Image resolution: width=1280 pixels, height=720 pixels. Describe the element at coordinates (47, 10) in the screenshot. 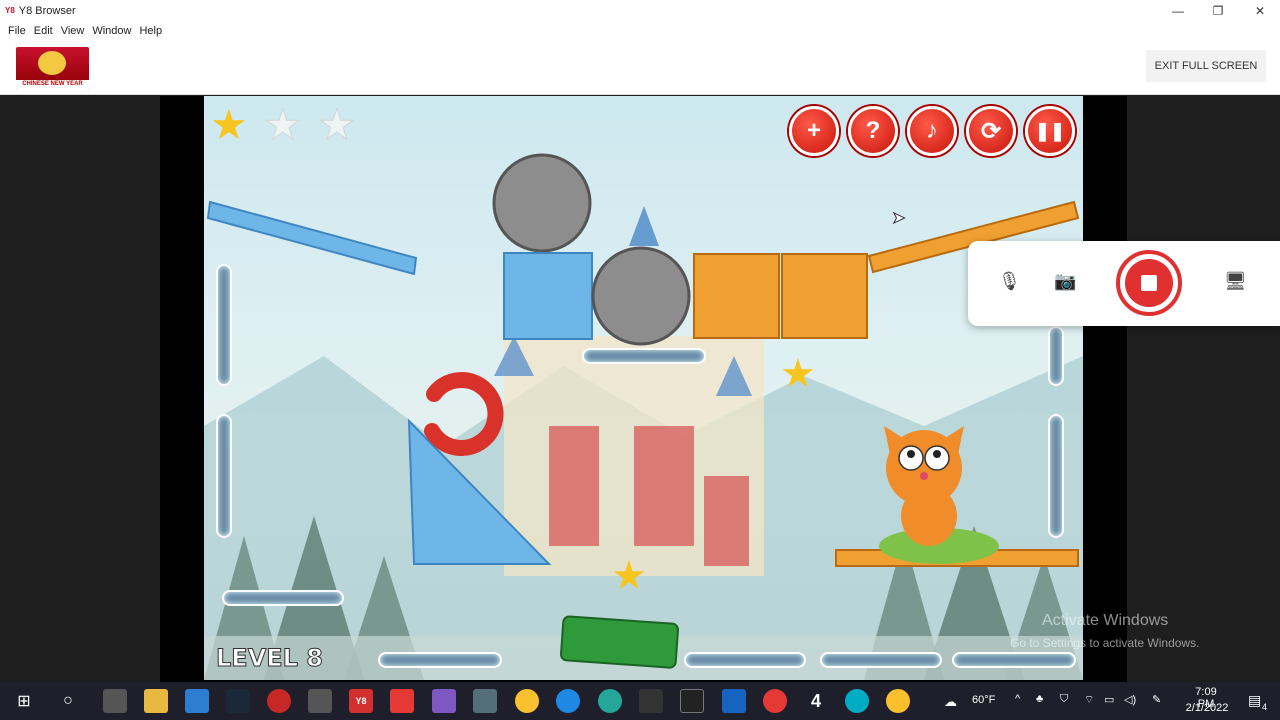

I see `window-title: Y8 Browser` at that location.